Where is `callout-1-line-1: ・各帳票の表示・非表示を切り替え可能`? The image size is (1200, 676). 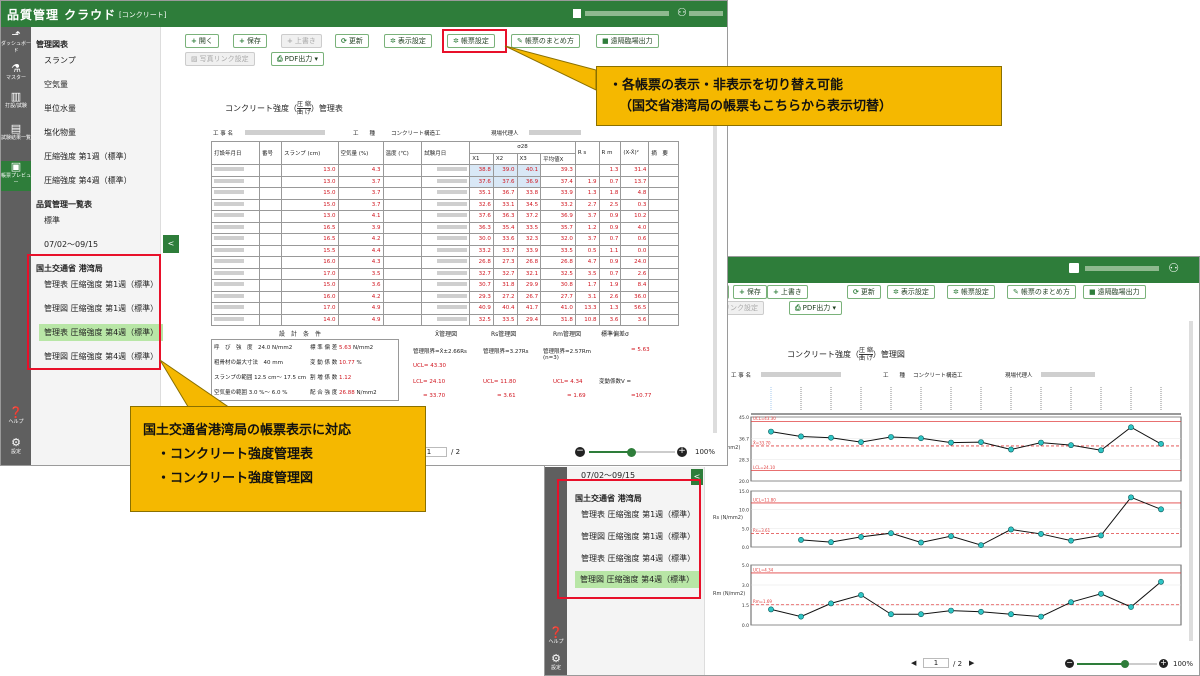
callout-1-line-1: ・各帳票の表示・非表示を切り替え可能 is located at coordinates (726, 85).